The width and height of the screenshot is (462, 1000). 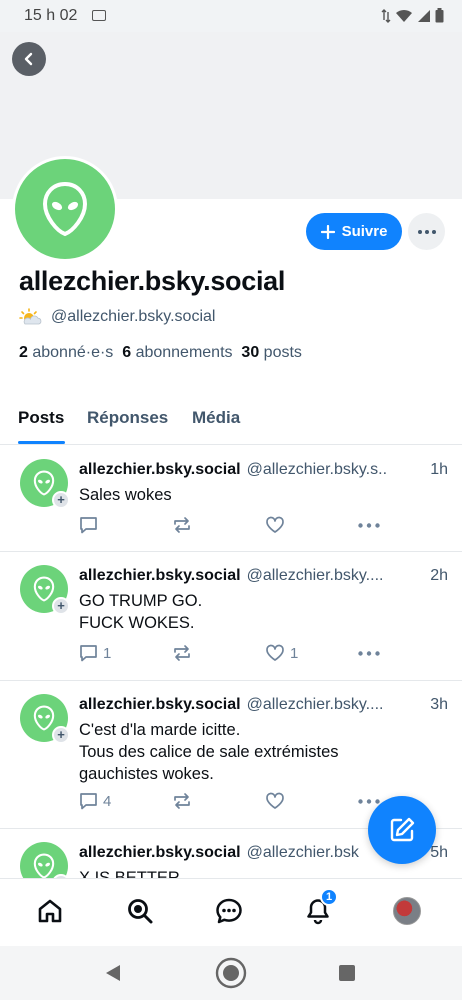 What do you see at coordinates (160, 730) in the screenshot?
I see `post-text-line: C'est d'la marde icitte.` at bounding box center [160, 730].